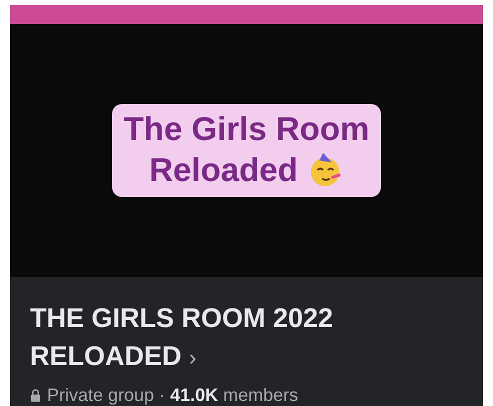  Describe the element at coordinates (210, 338) in the screenshot. I see `group-title-link: THE GIRLS ROOM 2022 RELOADED ›` at that location.